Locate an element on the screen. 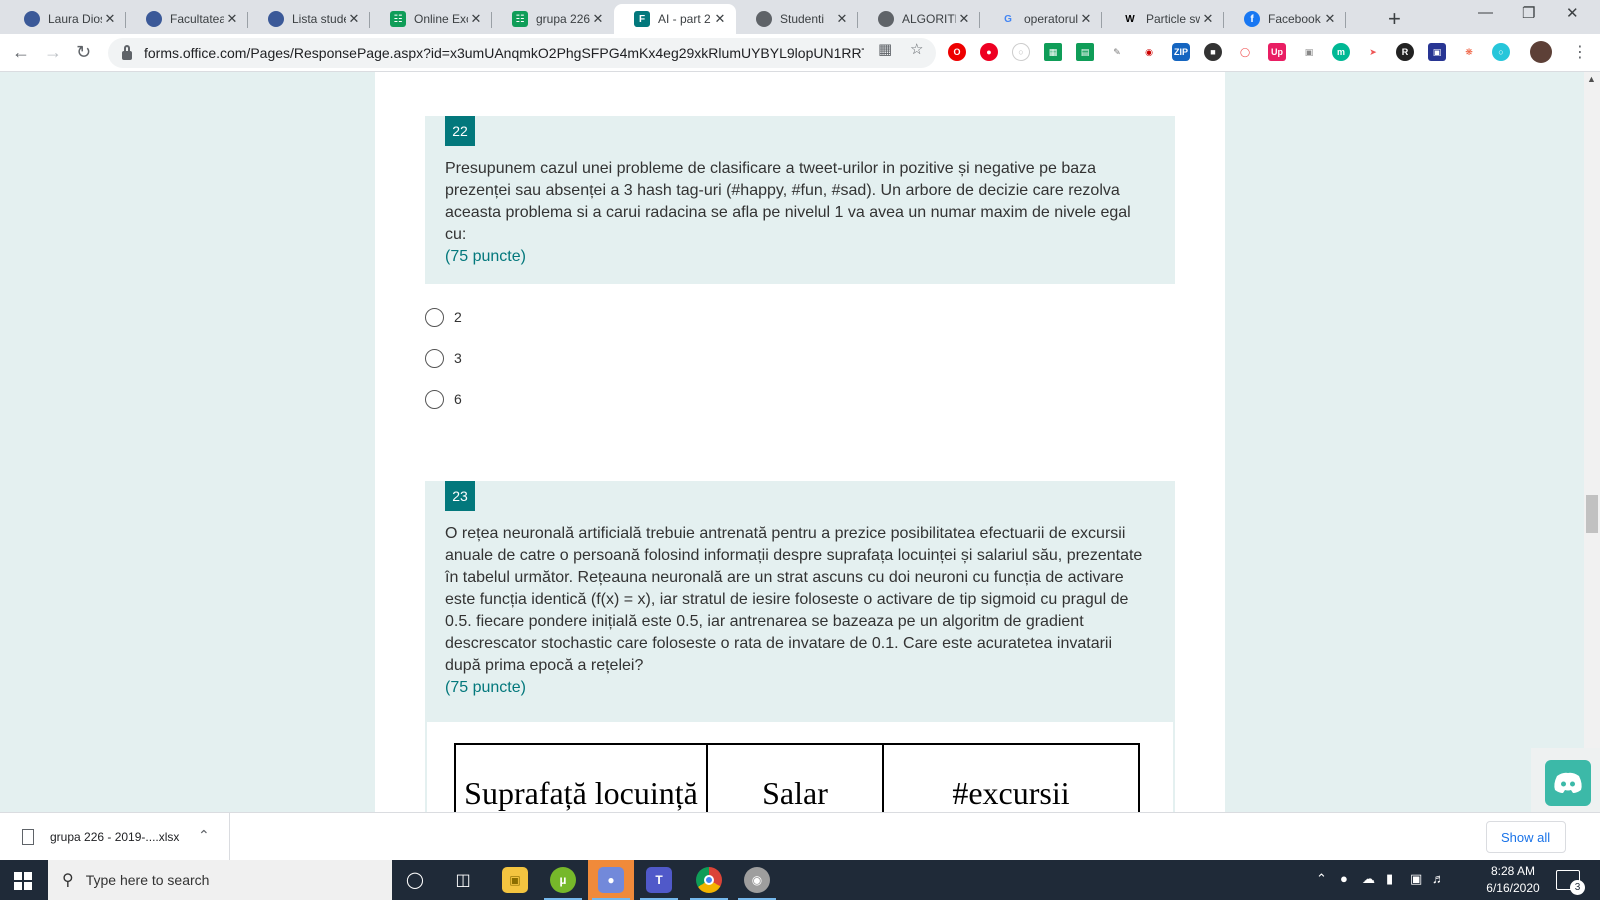  network-icon: ▣ is located at coordinates (1416, 879).